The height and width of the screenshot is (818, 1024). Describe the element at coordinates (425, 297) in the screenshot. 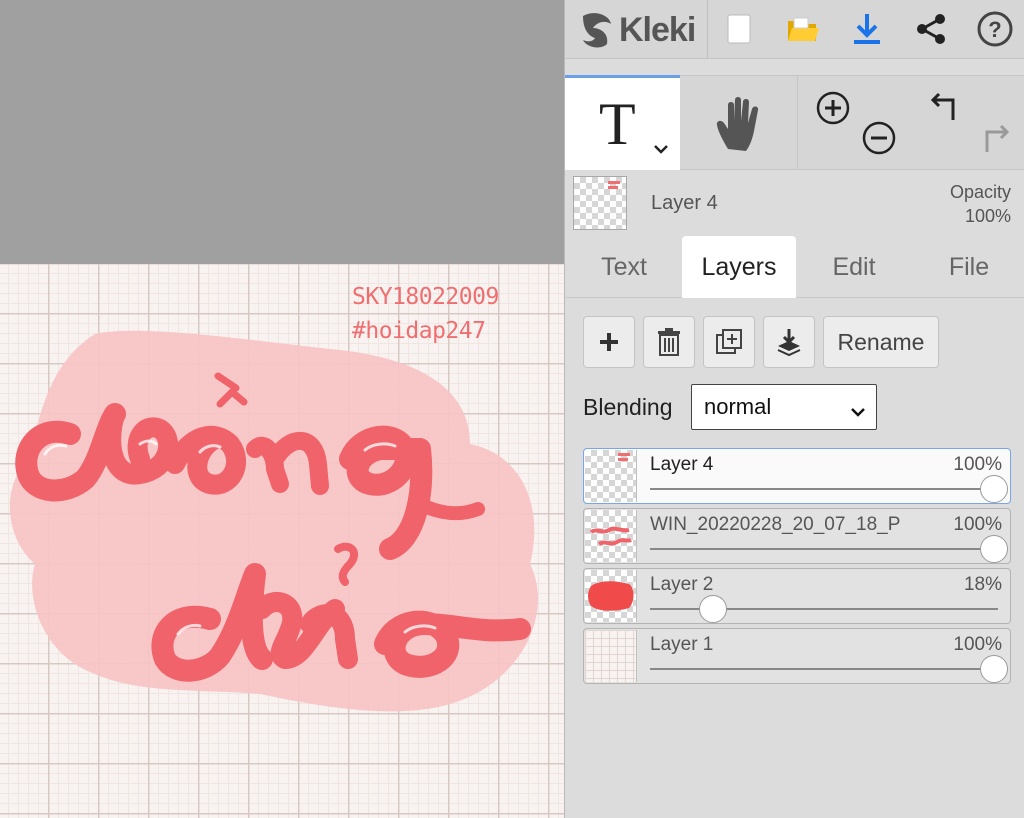

I see `watermark-line-1: SKY18022009` at that location.